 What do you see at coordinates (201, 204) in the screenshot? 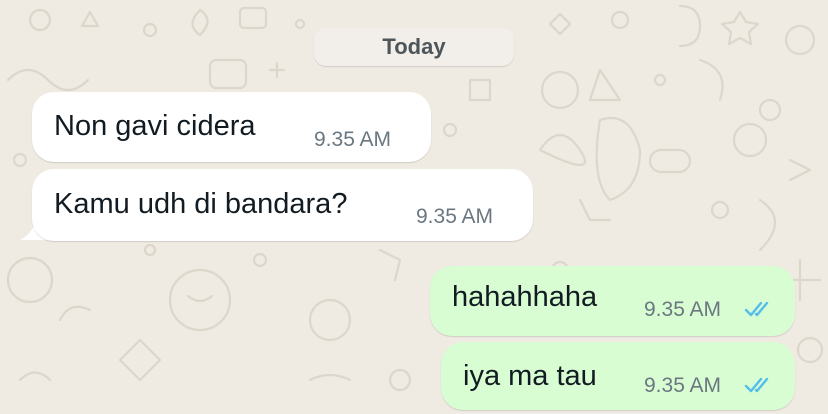
I see `message-text: Kamu udh di bandara?` at bounding box center [201, 204].